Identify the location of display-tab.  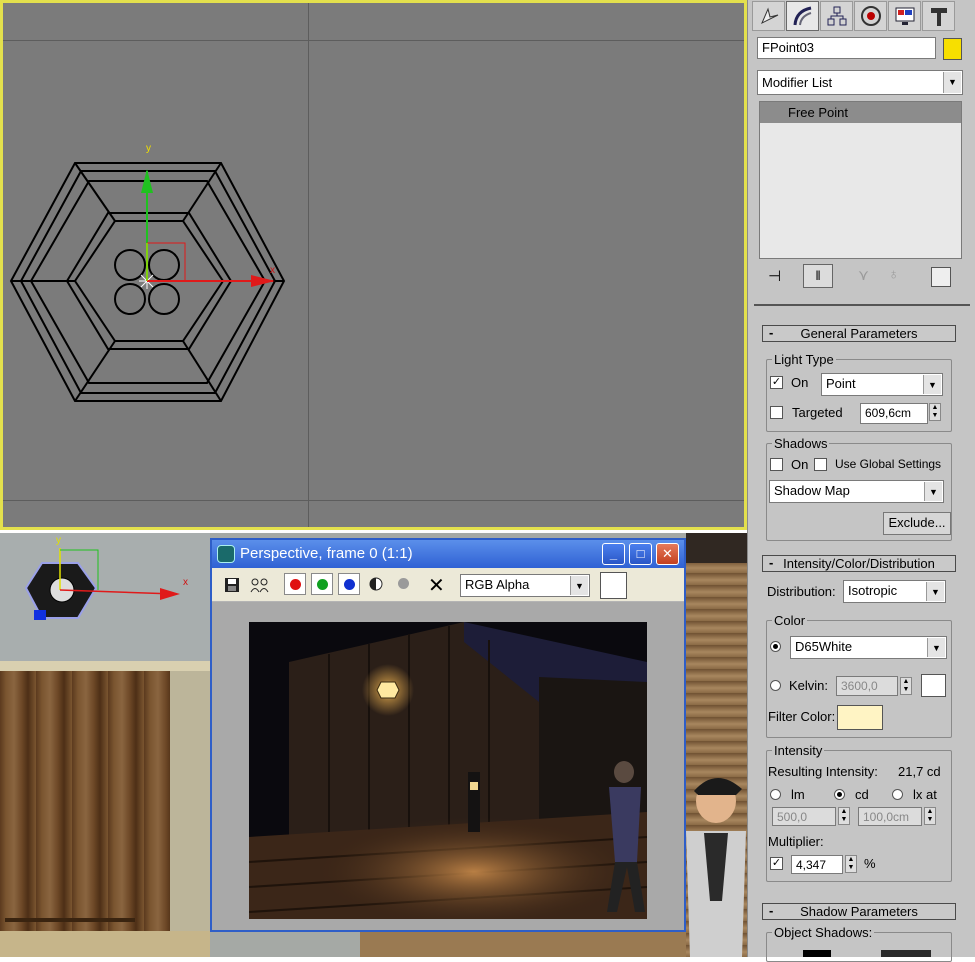
(904, 16).